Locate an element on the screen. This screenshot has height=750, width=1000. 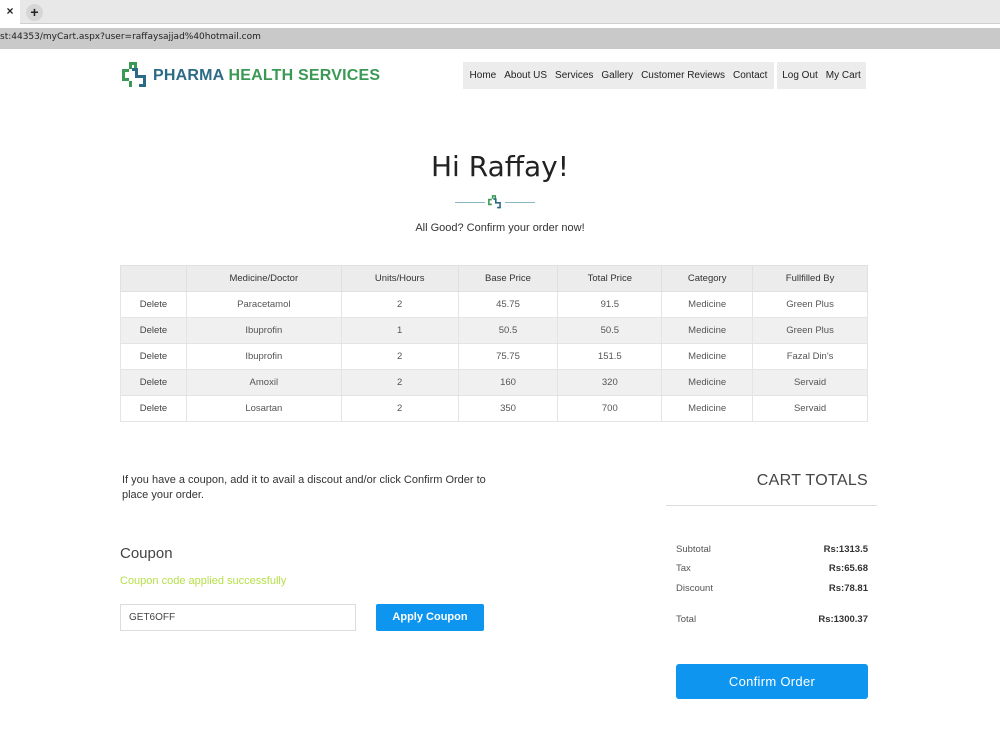
subtotal-label: Subtotal is located at coordinates (693, 549).